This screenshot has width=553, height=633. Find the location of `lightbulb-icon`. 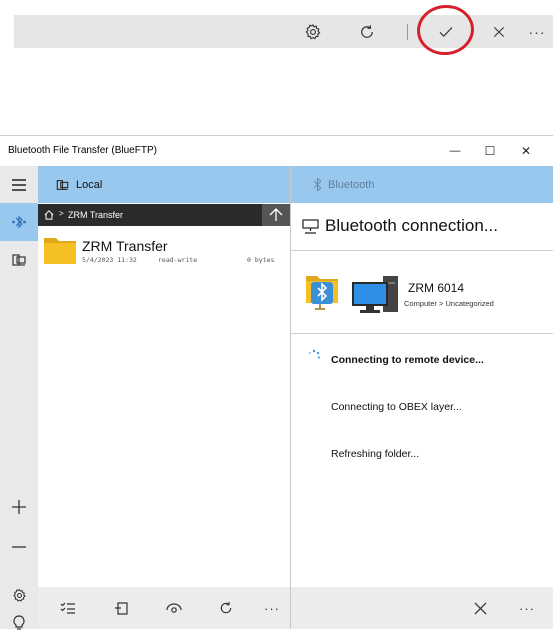

lightbulb-icon is located at coordinates (19, 622).